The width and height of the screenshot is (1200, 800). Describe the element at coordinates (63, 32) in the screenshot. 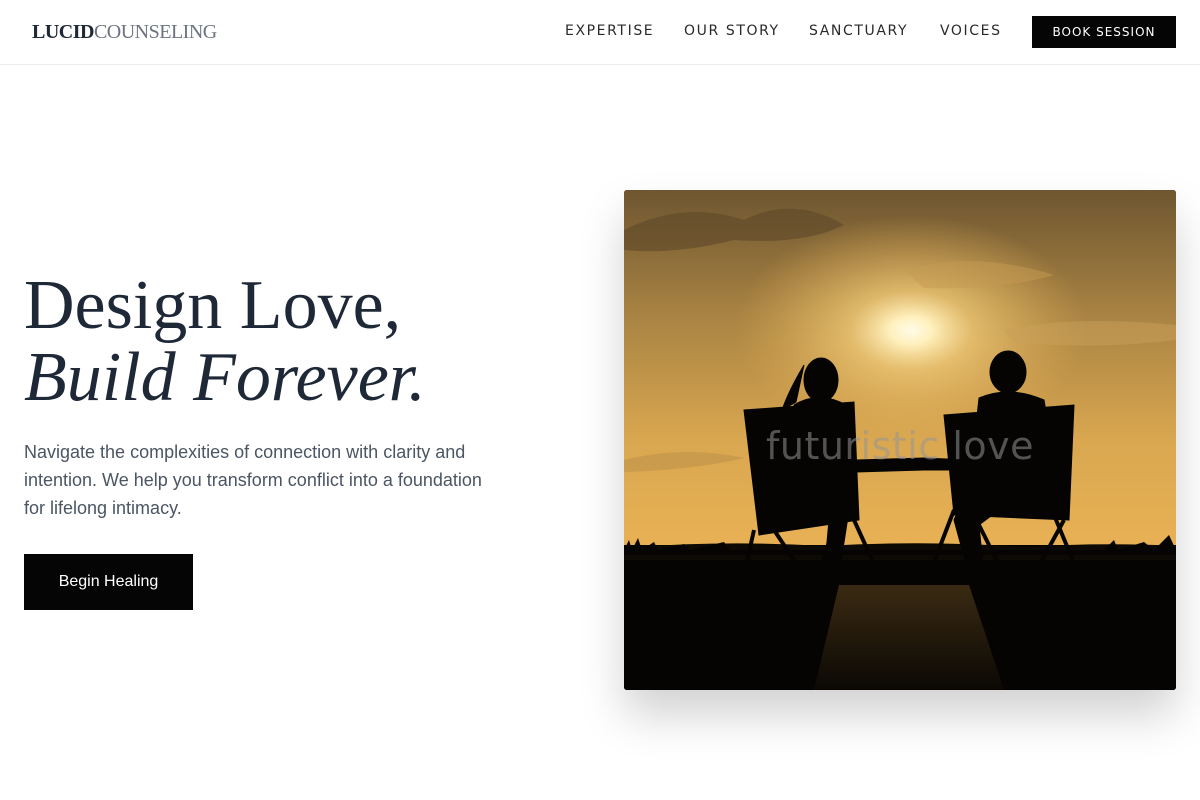

I see `logo-bold: LUCID` at that location.